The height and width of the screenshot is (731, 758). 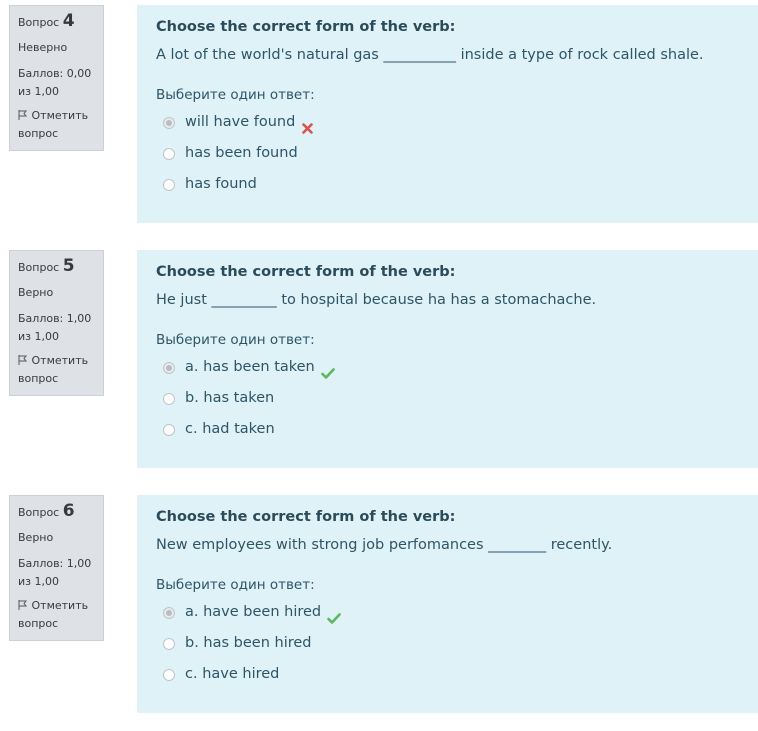 I want to click on answer-options: will have found has been found has found, so click(x=452, y=153).